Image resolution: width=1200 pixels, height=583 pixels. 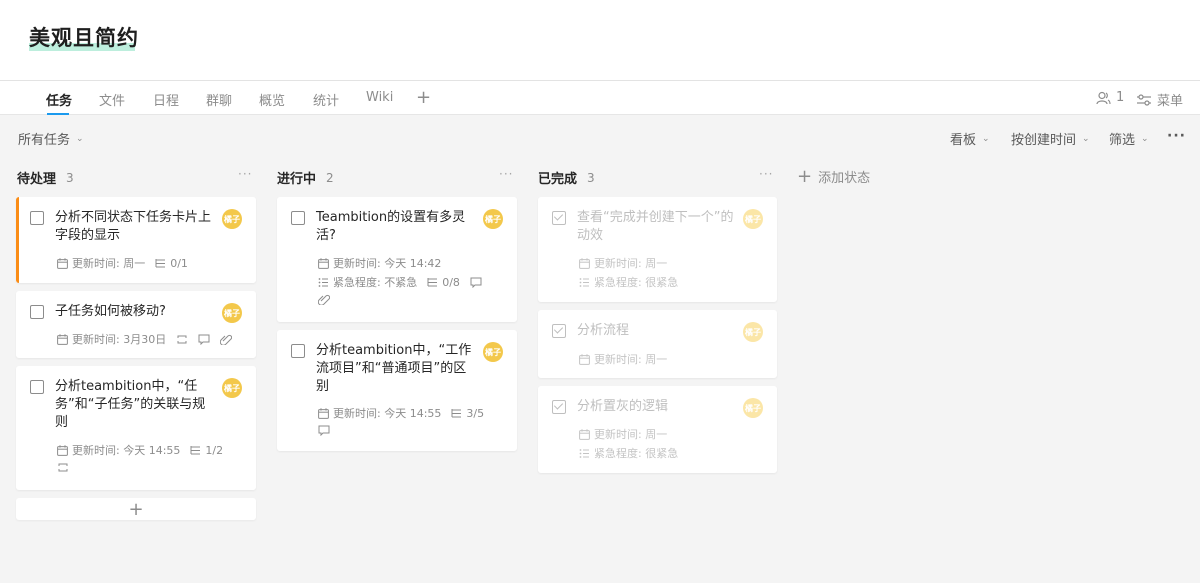 What do you see at coordinates (379, 97) in the screenshot?
I see `tab-wiki: Wiki` at bounding box center [379, 97].